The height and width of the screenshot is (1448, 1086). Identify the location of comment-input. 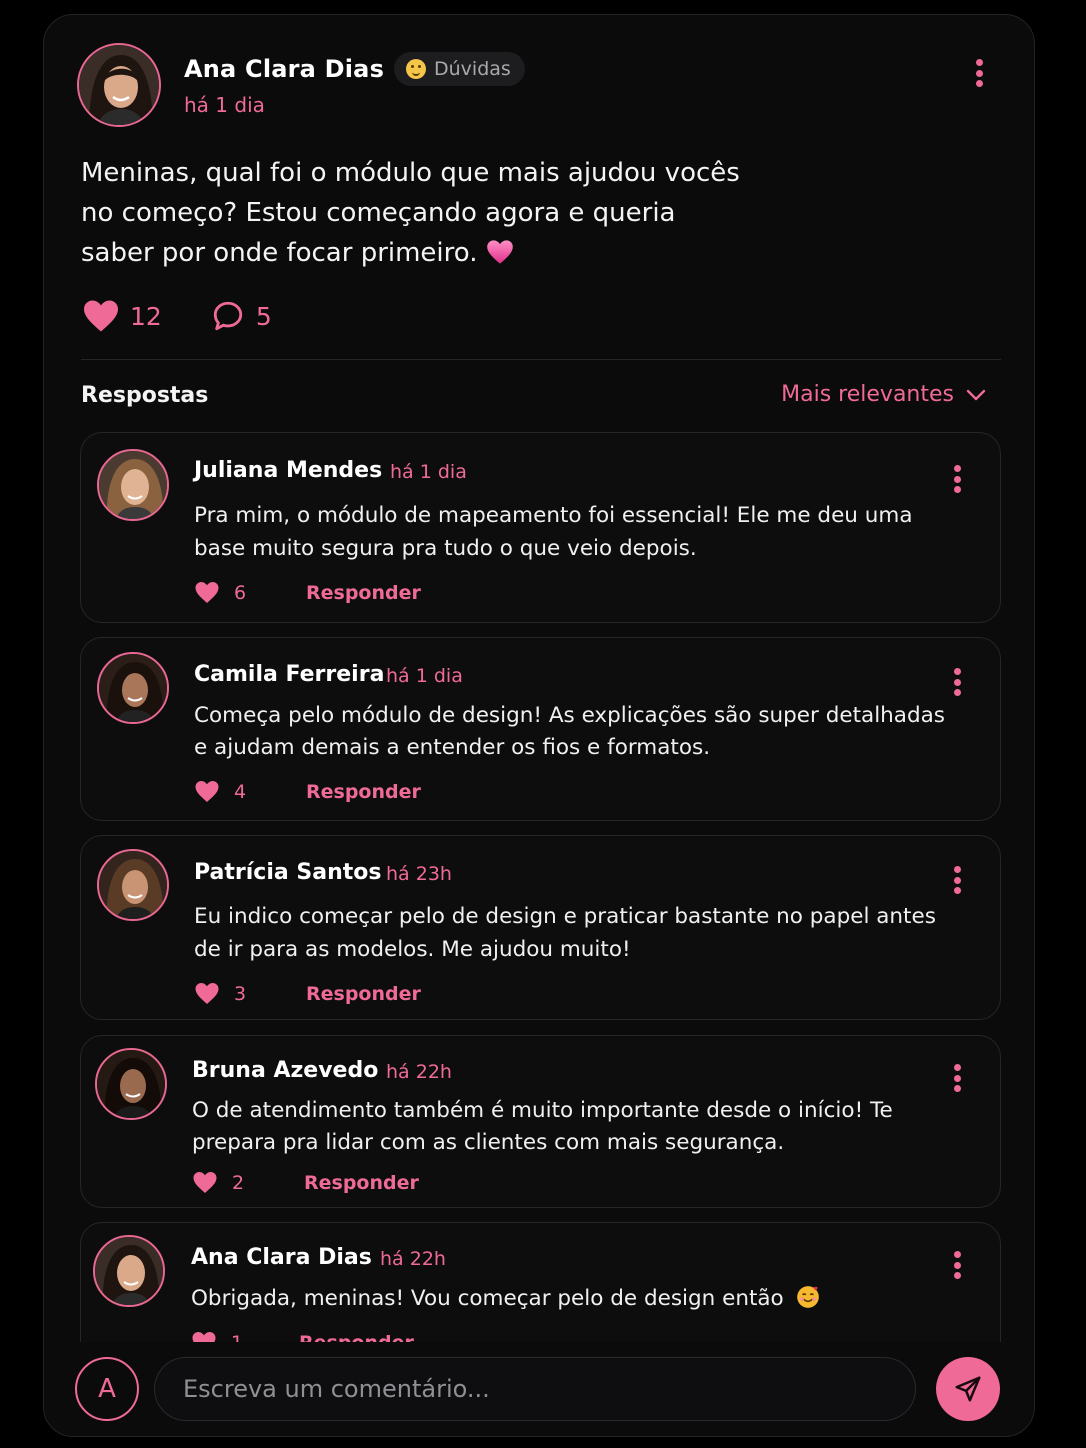
(535, 1389).